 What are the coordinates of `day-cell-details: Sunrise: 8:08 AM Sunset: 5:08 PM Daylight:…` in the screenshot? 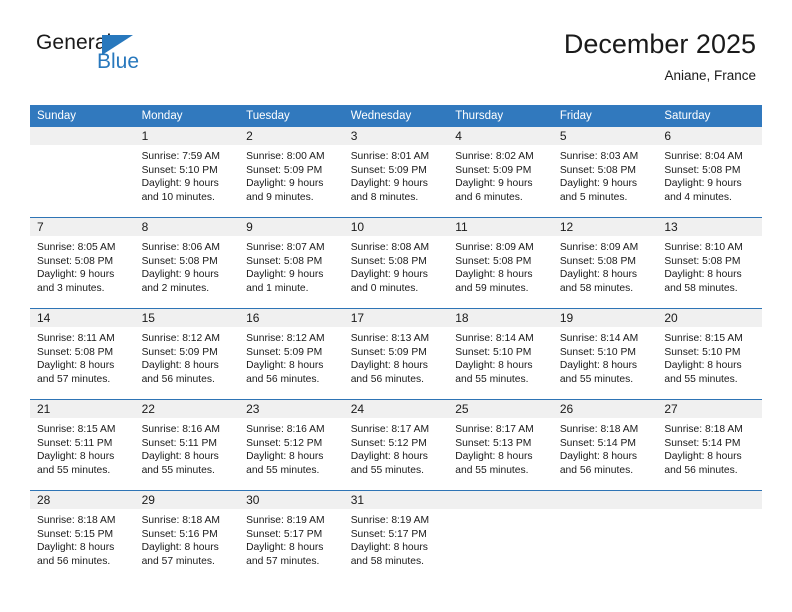 It's located at (396, 265).